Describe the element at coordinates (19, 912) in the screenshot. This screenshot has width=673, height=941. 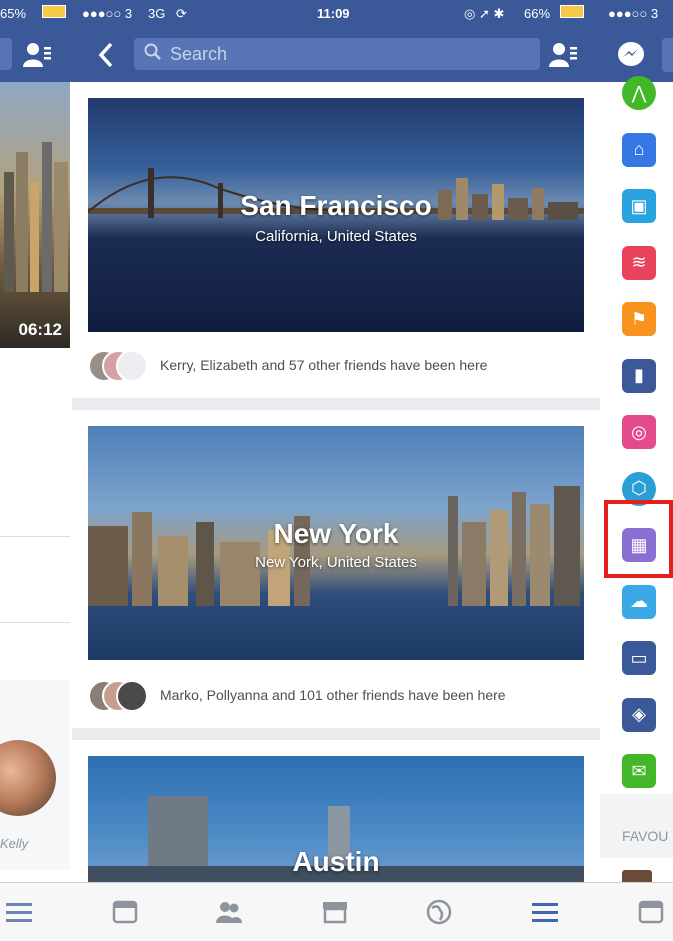
I see `menu-tab-icon` at that location.